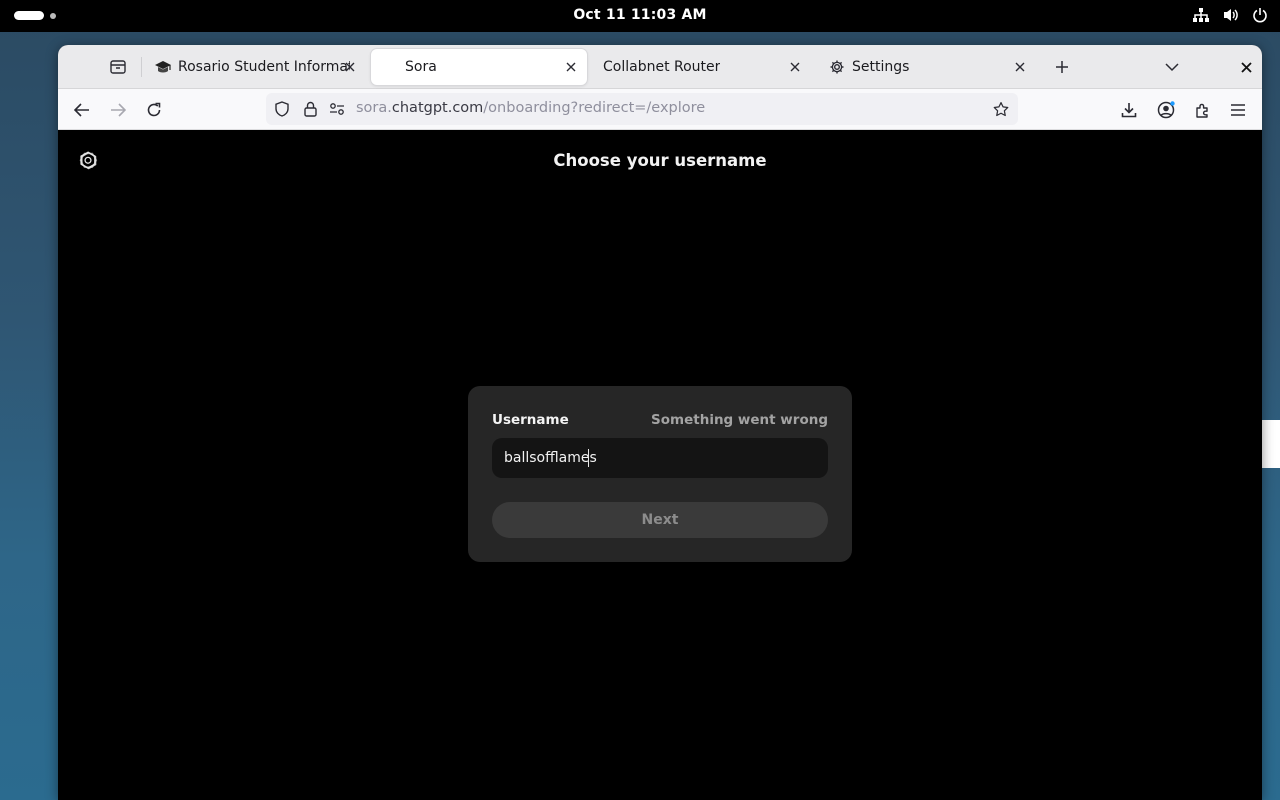  I want to click on text-cursor, so click(588, 458).